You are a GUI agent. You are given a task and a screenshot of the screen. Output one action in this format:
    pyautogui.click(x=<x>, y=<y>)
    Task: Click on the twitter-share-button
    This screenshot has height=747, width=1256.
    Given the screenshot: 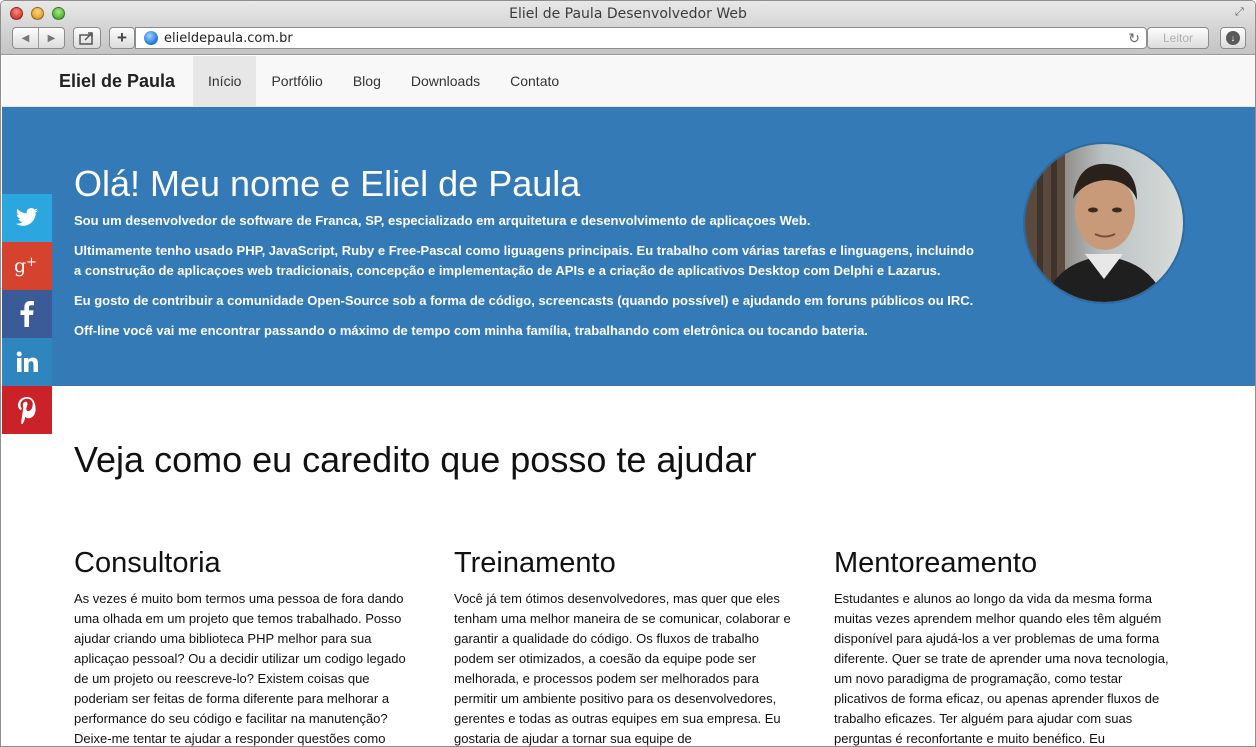 What is the action you would take?
    pyautogui.click(x=27, y=218)
    